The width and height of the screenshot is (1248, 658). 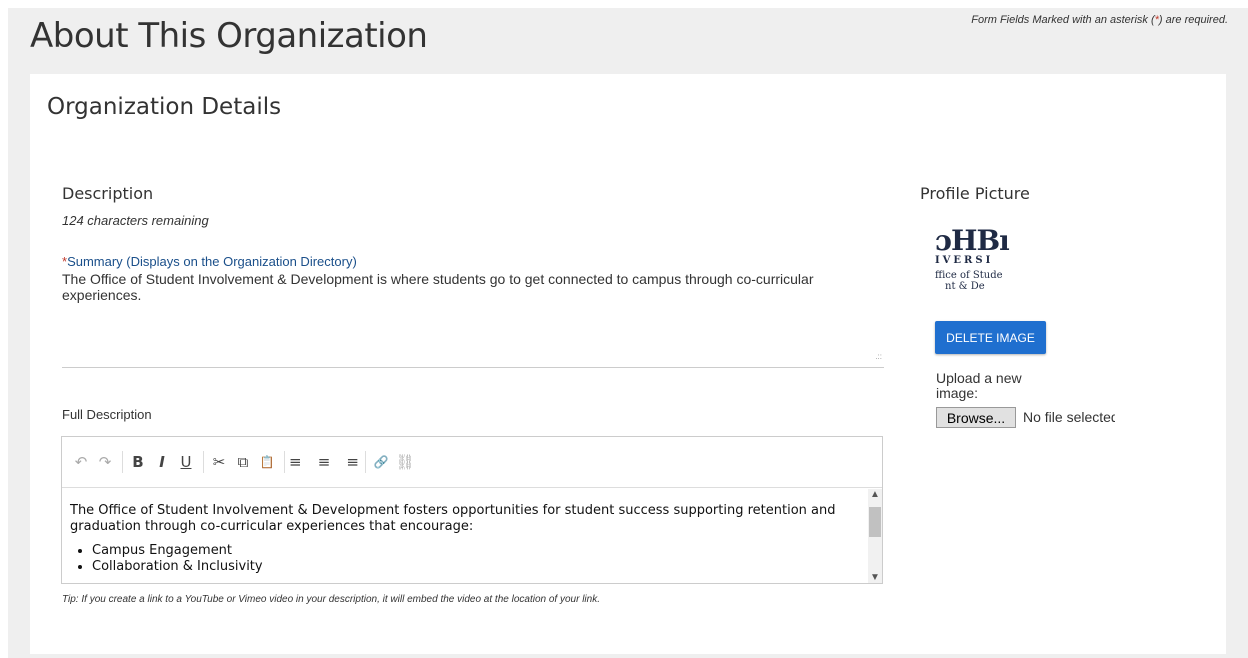 I want to click on editor-toolbar: ↶ ↷ B I U ✂ ⧉ 📋 ≡ ≡ ≡ 🔗 ⛓, so click(x=472, y=462).